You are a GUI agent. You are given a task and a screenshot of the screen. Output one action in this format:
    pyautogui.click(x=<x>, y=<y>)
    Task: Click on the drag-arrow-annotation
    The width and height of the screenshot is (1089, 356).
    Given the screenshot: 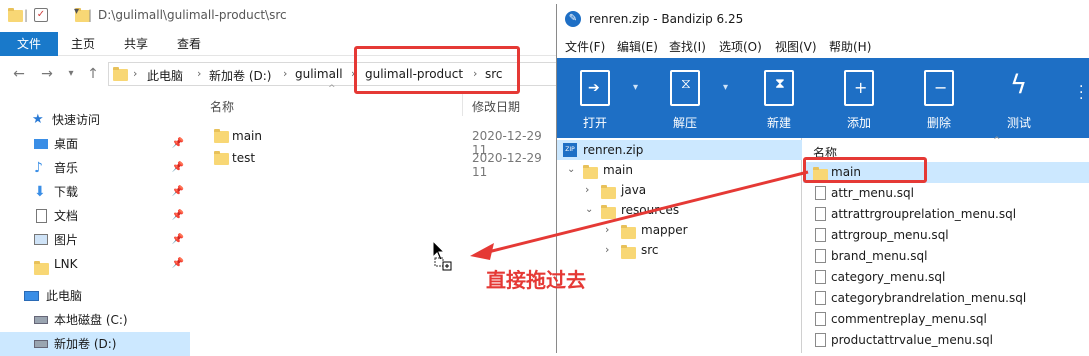 What is the action you would take?
    pyautogui.click(x=639, y=215)
    